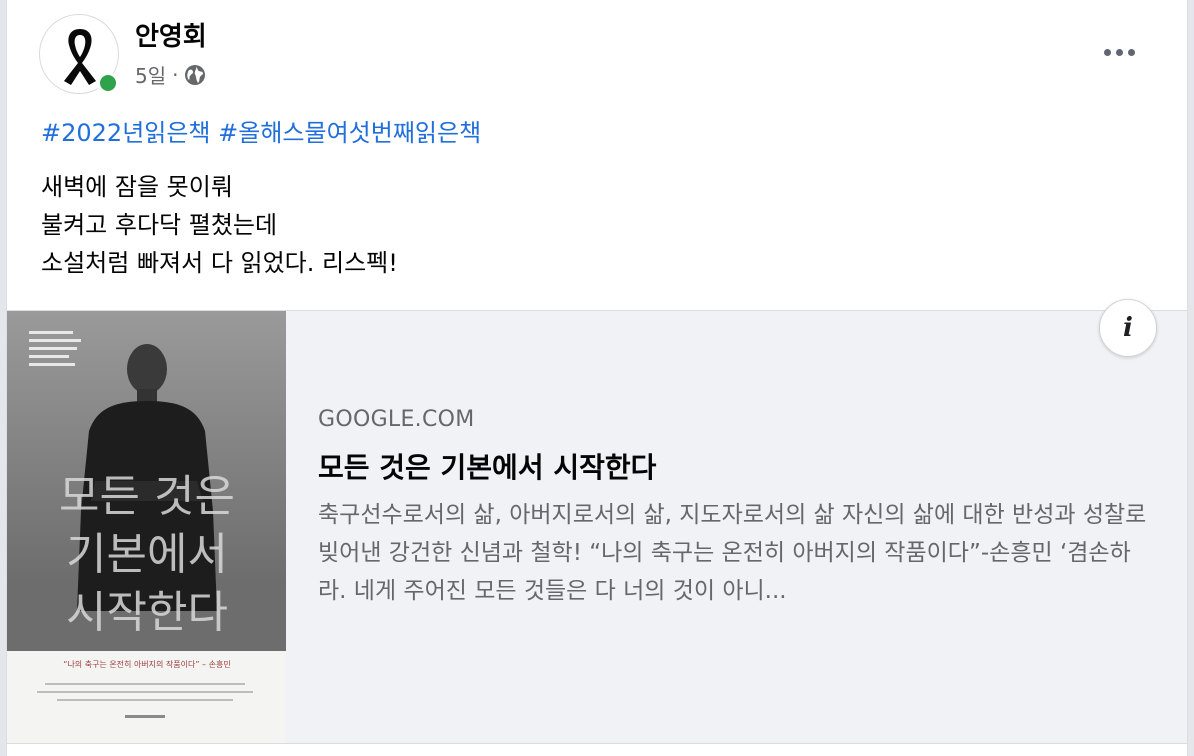  I want to click on cover-title-line: 시작한다, so click(147, 612).